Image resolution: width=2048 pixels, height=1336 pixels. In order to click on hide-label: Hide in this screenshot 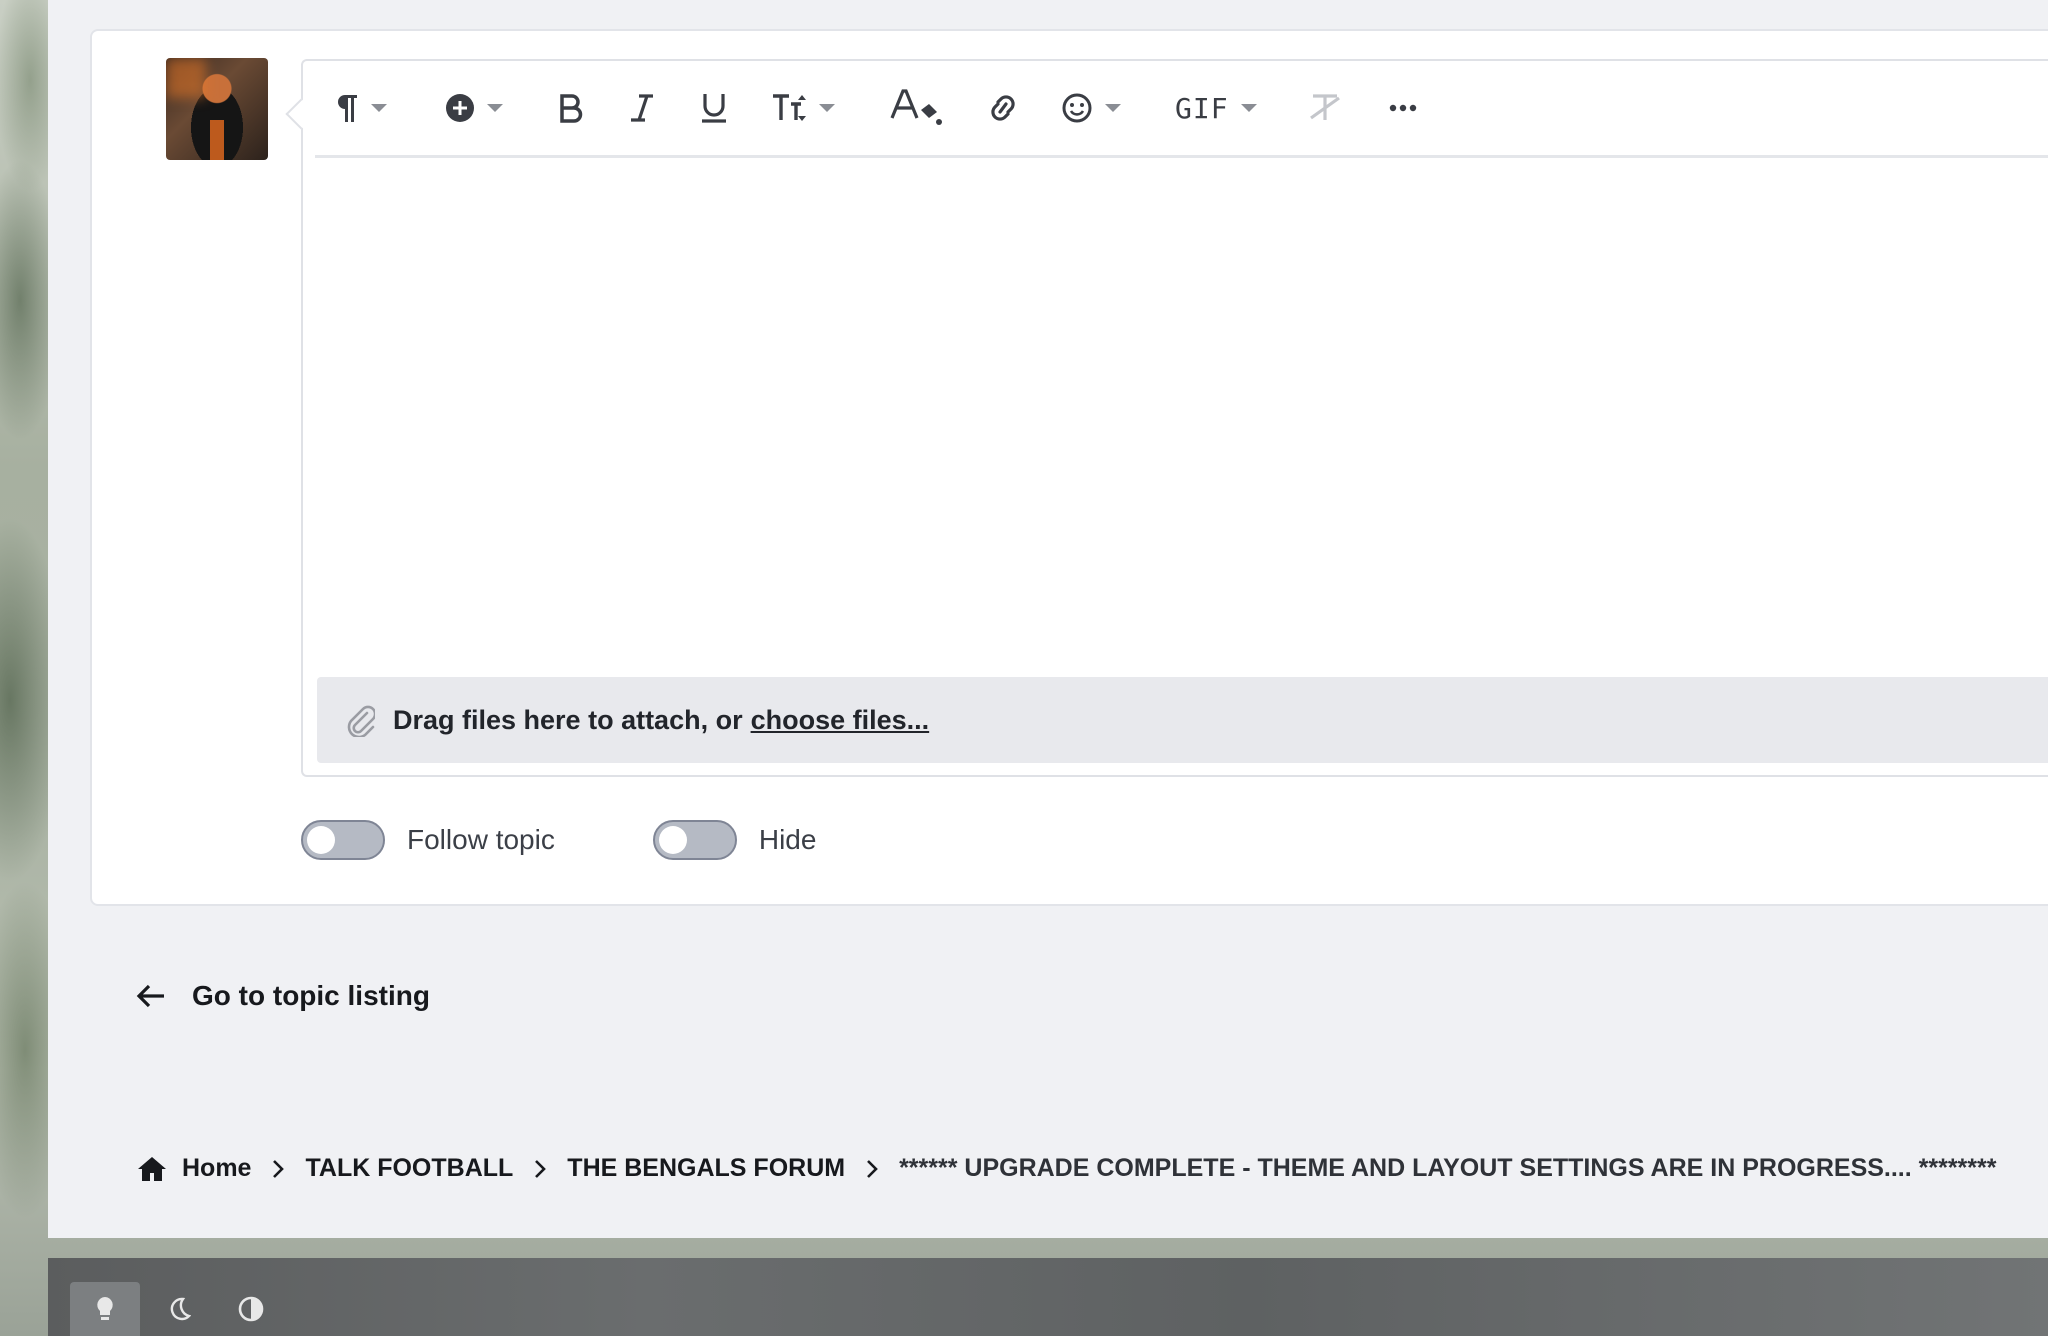, I will do `click(787, 839)`.